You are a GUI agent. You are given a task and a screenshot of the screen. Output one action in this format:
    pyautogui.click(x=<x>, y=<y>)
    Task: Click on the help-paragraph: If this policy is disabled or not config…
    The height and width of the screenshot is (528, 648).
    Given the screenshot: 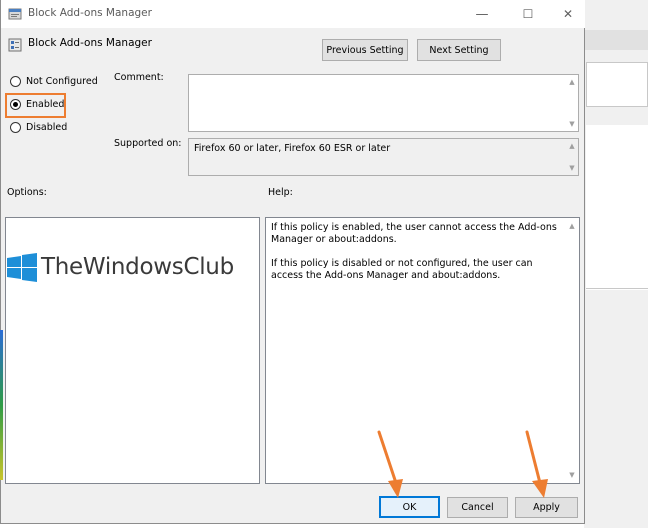 What is the action you would take?
    pyautogui.click(x=402, y=269)
    